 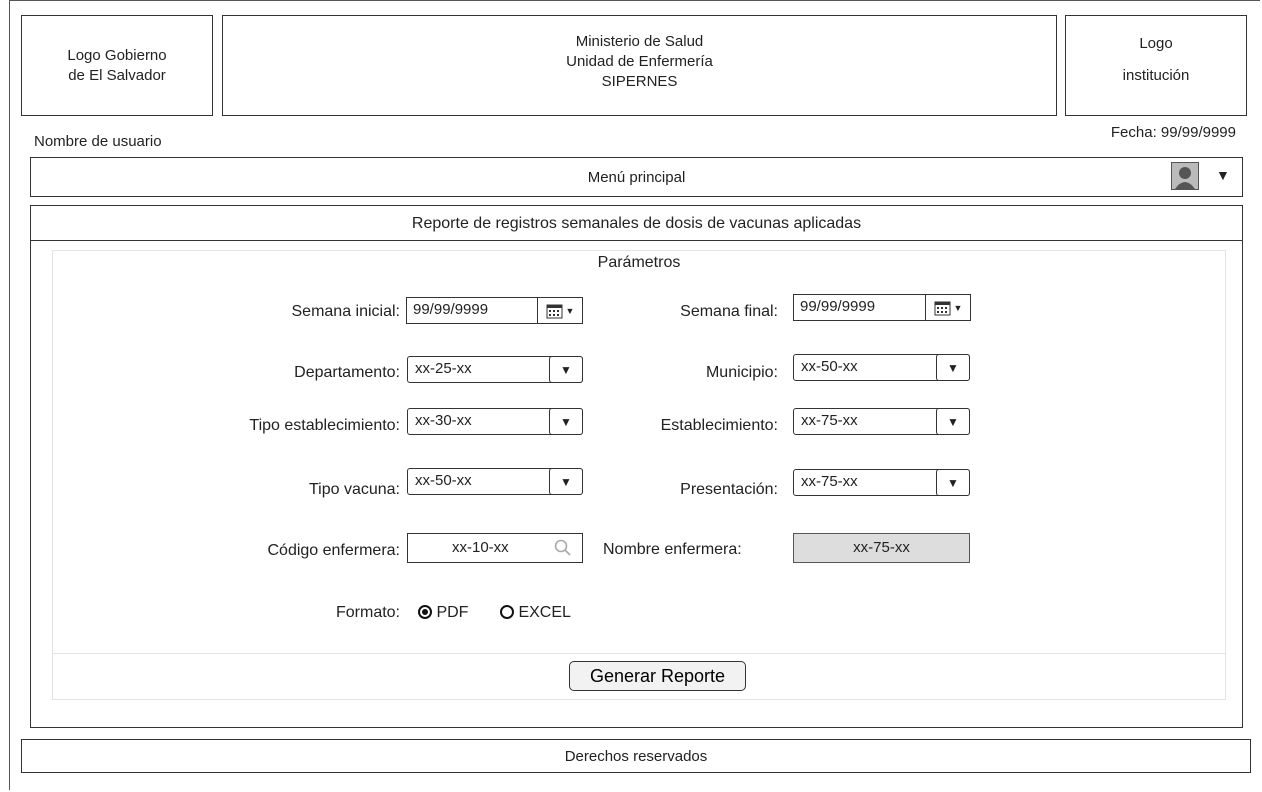 I want to click on departamento-select: xx-25-xx ▼, so click(x=495, y=369).